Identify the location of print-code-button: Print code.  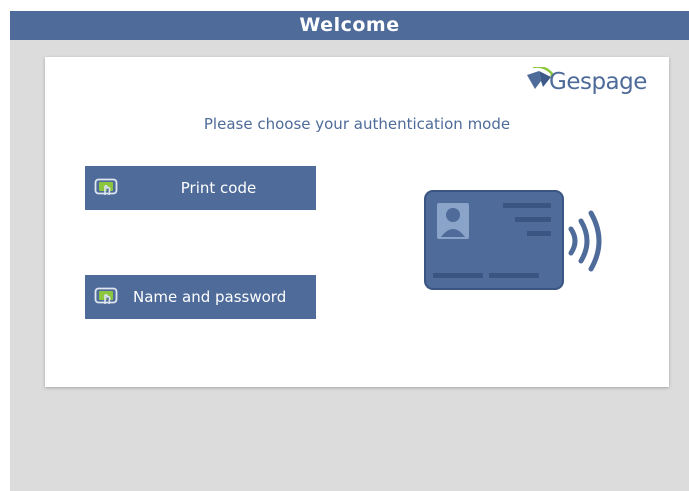
(200, 188).